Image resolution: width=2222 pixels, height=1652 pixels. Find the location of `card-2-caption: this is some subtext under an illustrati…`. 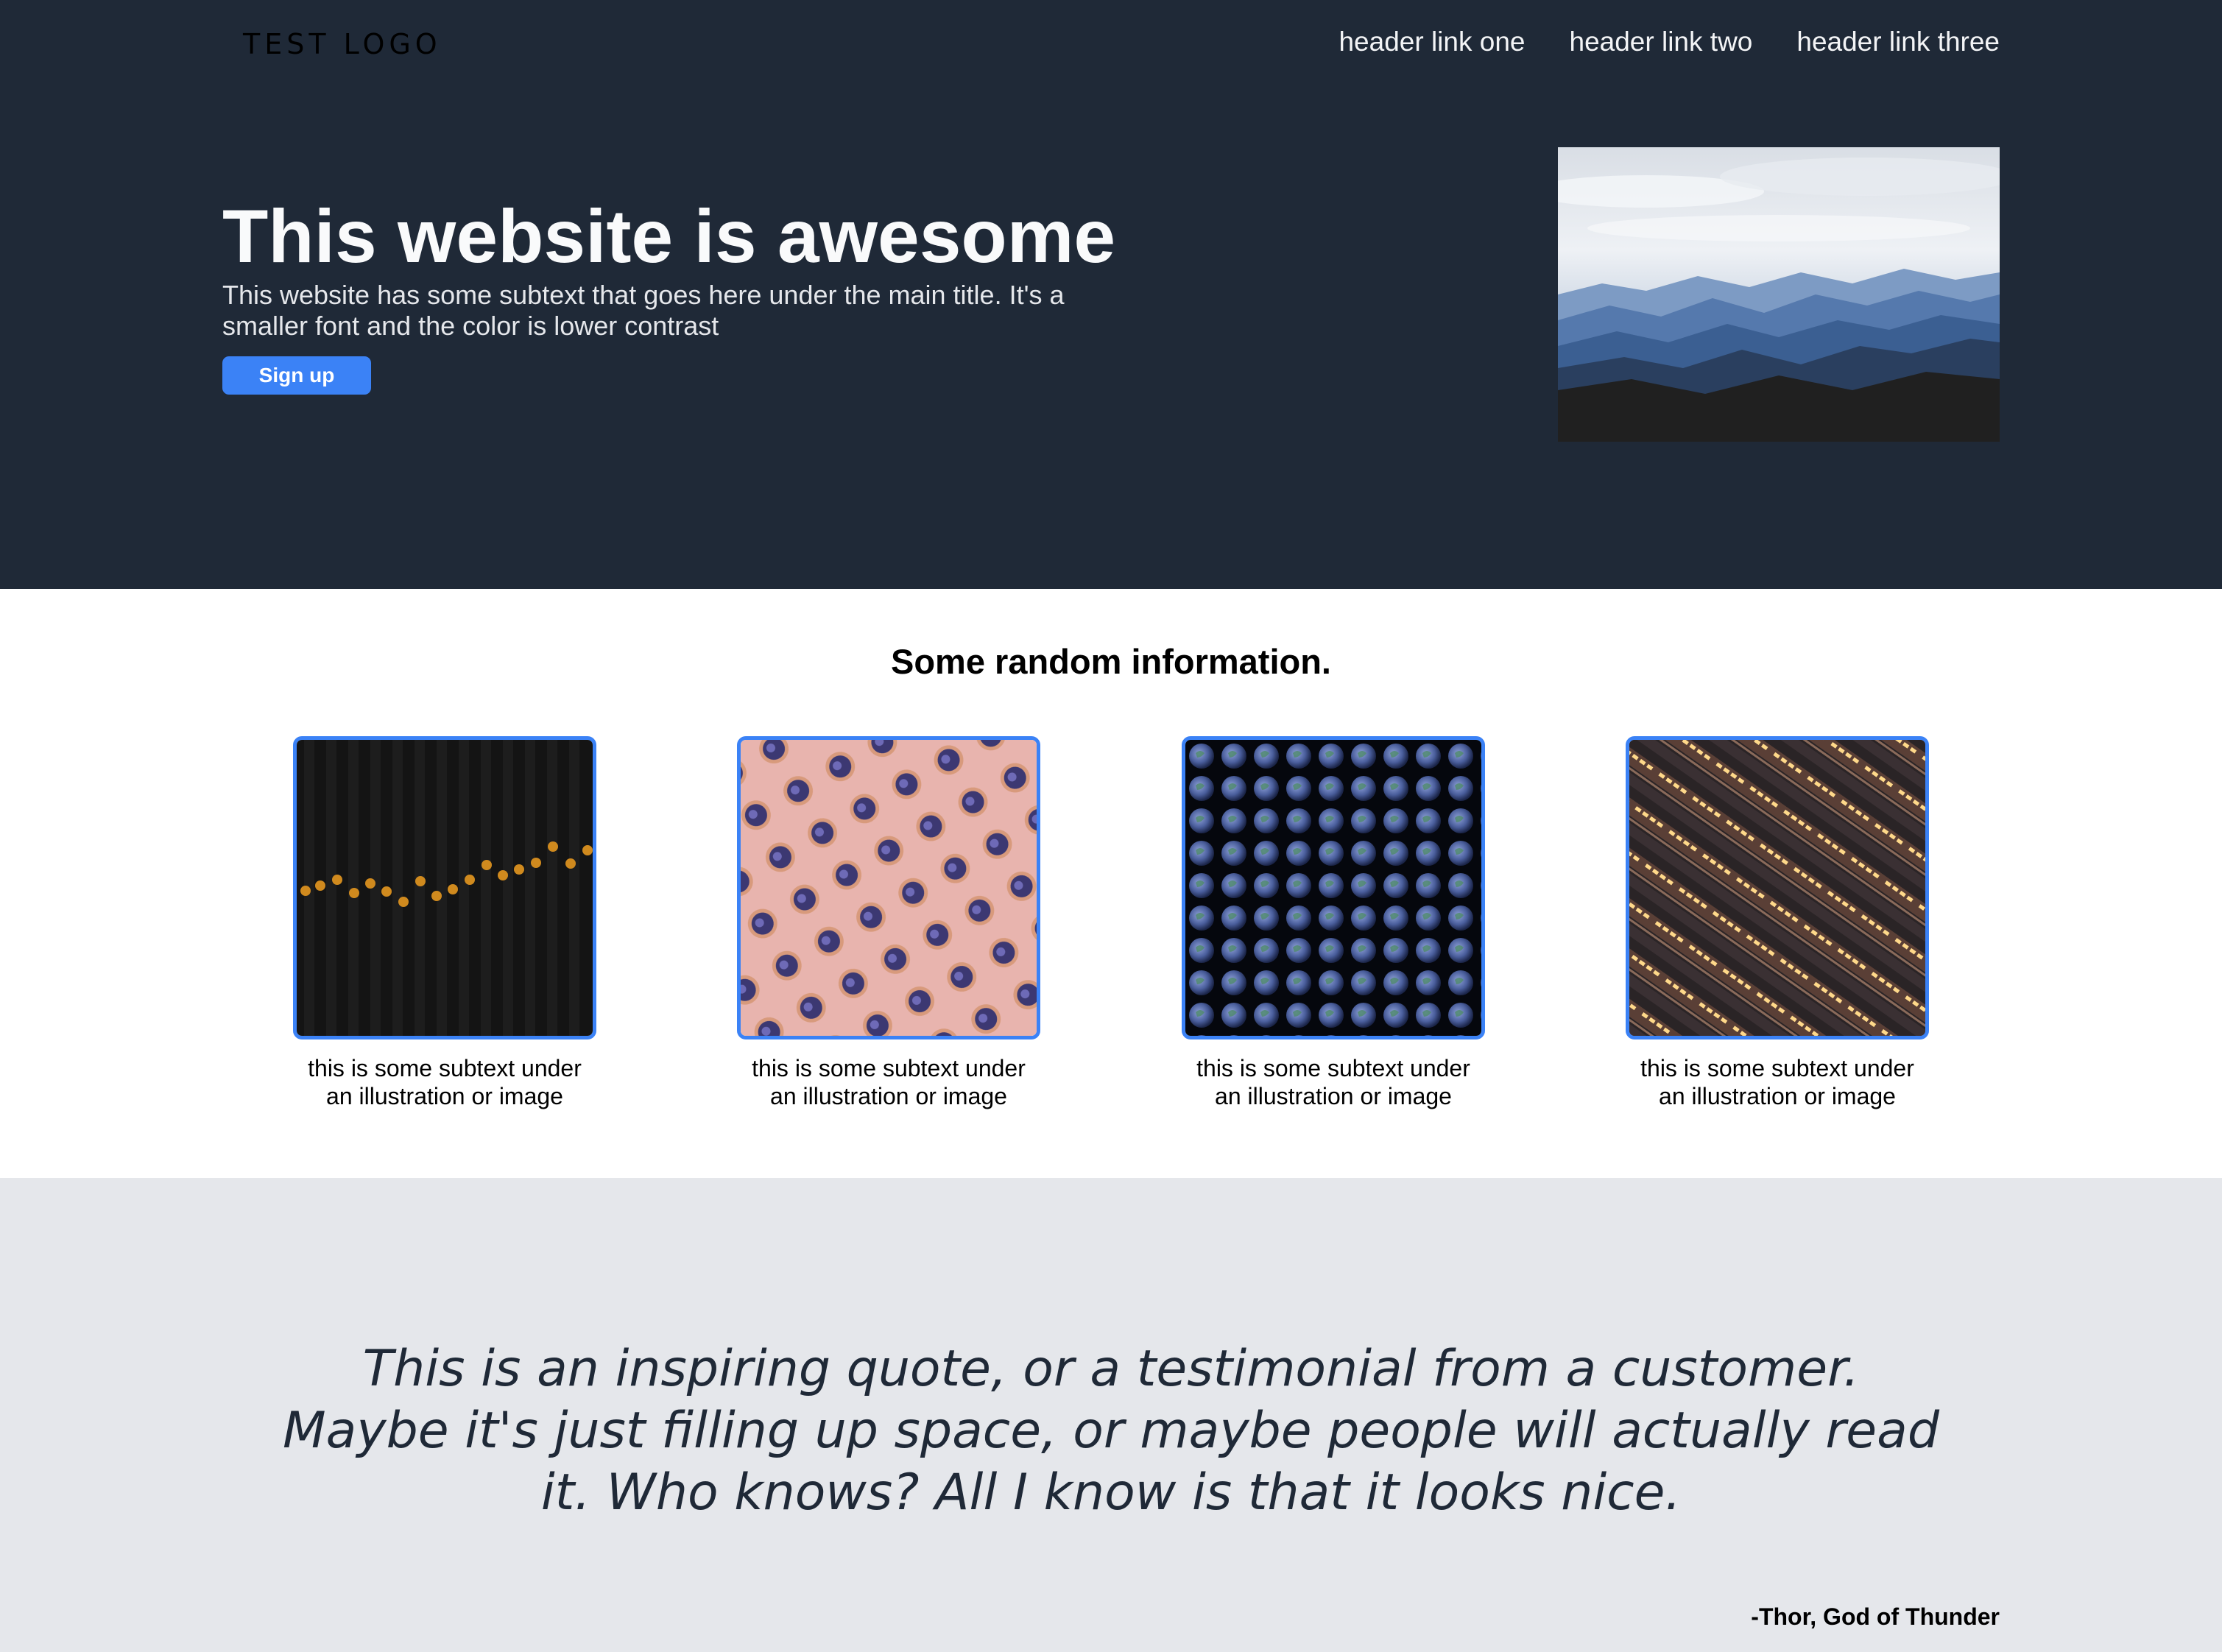

card-2-caption: this is some subtext under an illustrati… is located at coordinates (889, 1082).